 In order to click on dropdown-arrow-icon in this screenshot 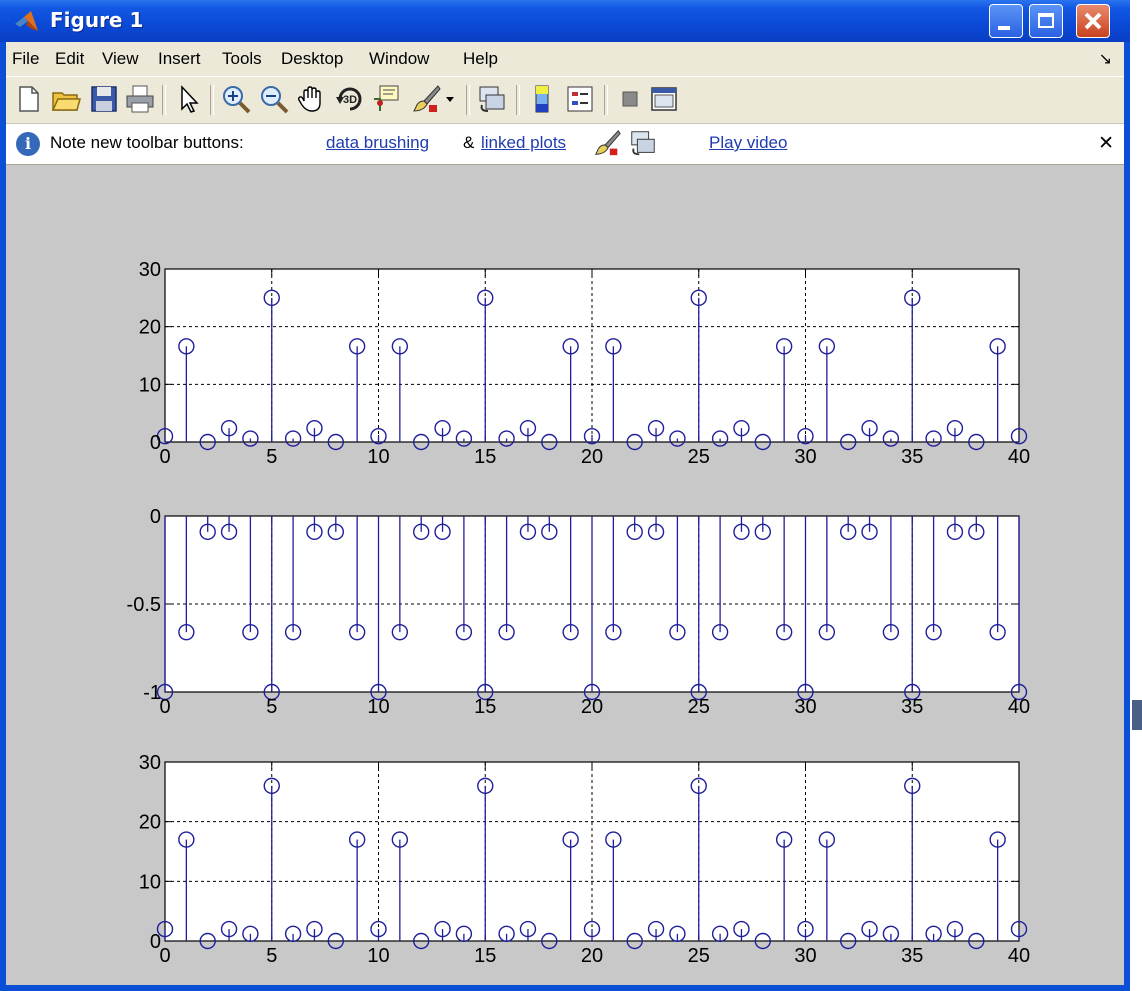, I will do `click(450, 99)`.